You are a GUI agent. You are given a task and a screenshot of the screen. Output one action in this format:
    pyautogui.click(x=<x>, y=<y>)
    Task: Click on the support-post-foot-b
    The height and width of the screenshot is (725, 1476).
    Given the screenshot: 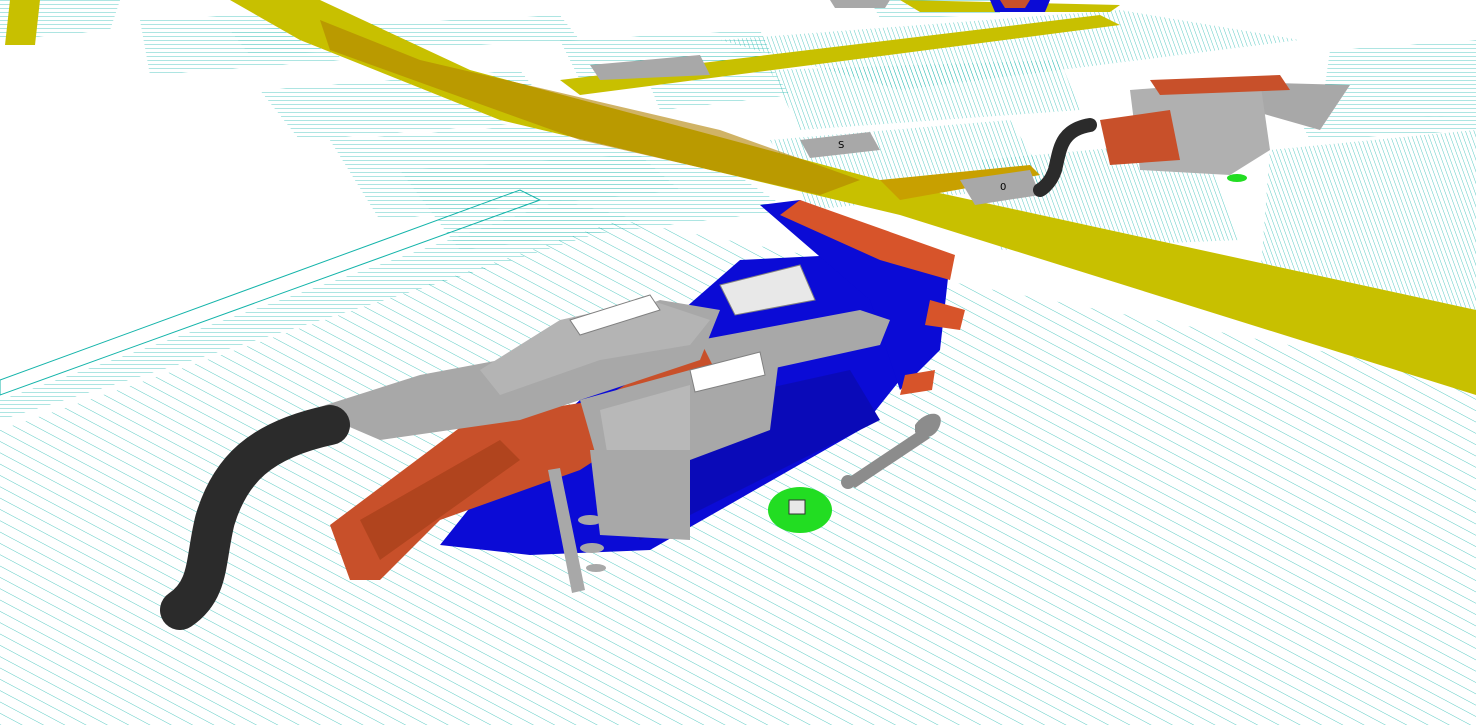 What is the action you would take?
    pyautogui.click(x=592, y=548)
    